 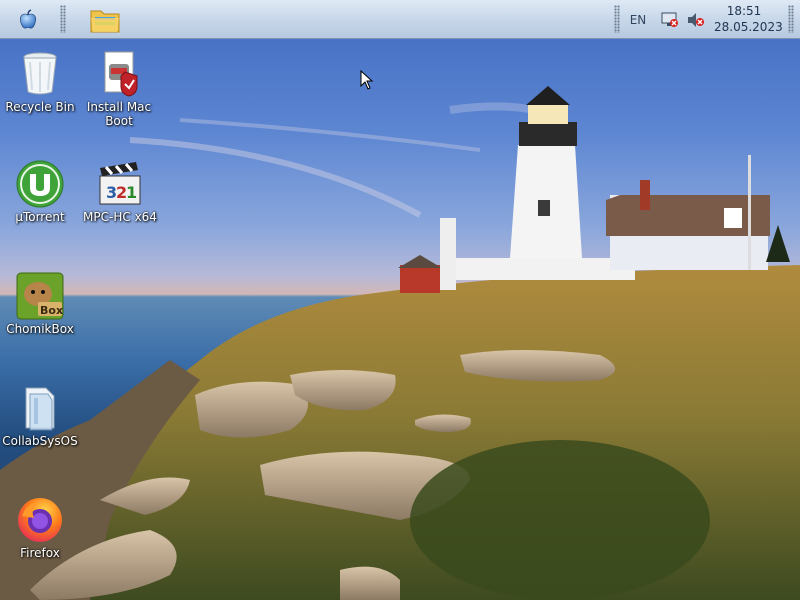 What do you see at coordinates (40, 553) in the screenshot?
I see `desktop-icon-label: Firefox` at bounding box center [40, 553].